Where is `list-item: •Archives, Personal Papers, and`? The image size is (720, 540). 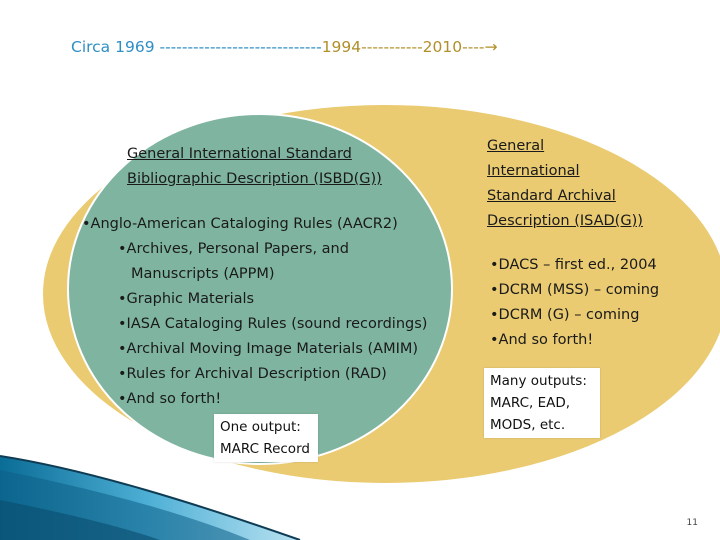 list-item: •Archives, Personal Papers, and is located at coordinates (233, 249).